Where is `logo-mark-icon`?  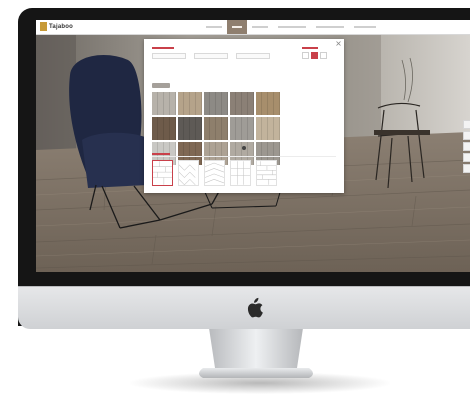 logo-mark-icon is located at coordinates (43, 26).